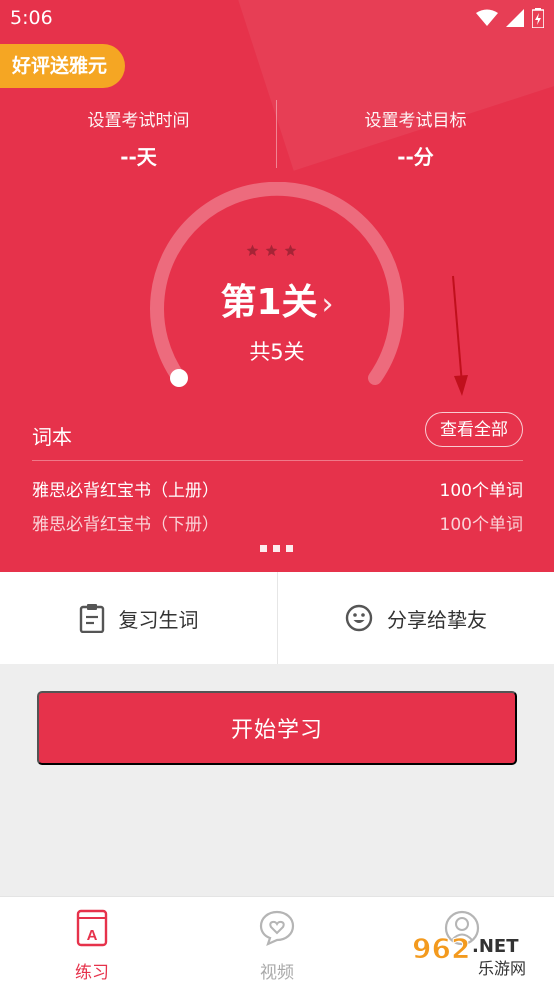  What do you see at coordinates (495, 946) in the screenshot?
I see `watermark-text-2: .NET` at bounding box center [495, 946].